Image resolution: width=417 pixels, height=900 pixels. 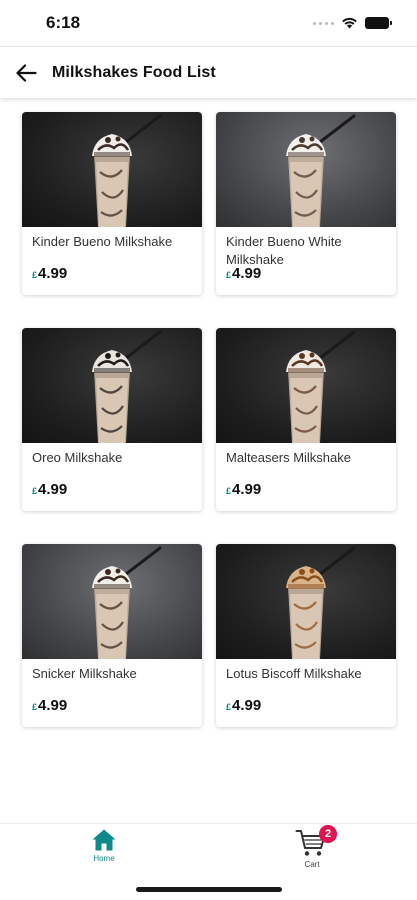 I want to click on app-header: Milkshakes Food List, so click(x=208, y=72).